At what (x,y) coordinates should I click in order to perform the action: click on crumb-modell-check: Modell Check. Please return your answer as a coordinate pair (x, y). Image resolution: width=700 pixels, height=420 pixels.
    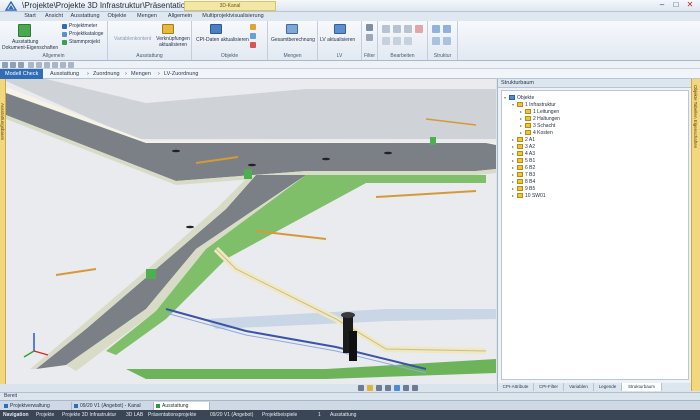
    Looking at the image, I should click on (22, 74).